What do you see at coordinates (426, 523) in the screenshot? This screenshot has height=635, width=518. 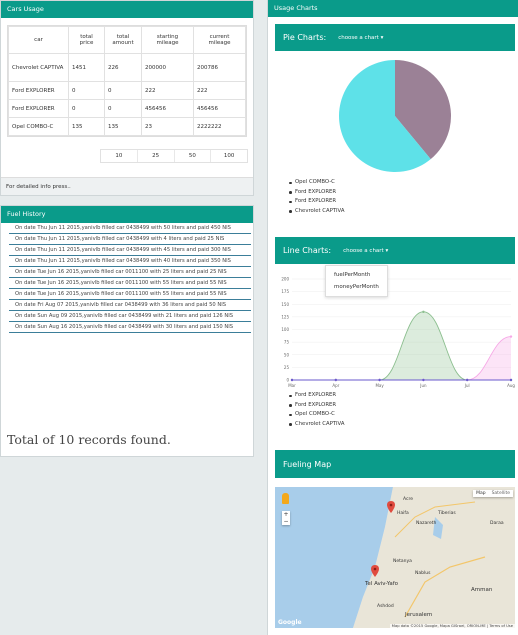 I see `place-label: Nazareth` at bounding box center [426, 523].